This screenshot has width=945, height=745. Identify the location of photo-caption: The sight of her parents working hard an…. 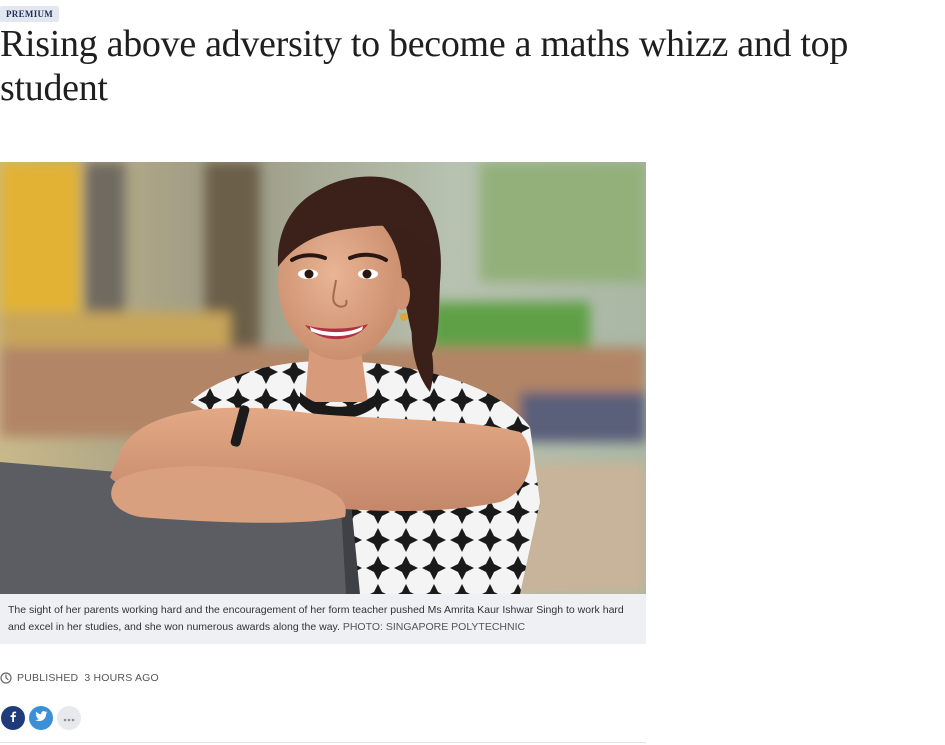
(323, 619).